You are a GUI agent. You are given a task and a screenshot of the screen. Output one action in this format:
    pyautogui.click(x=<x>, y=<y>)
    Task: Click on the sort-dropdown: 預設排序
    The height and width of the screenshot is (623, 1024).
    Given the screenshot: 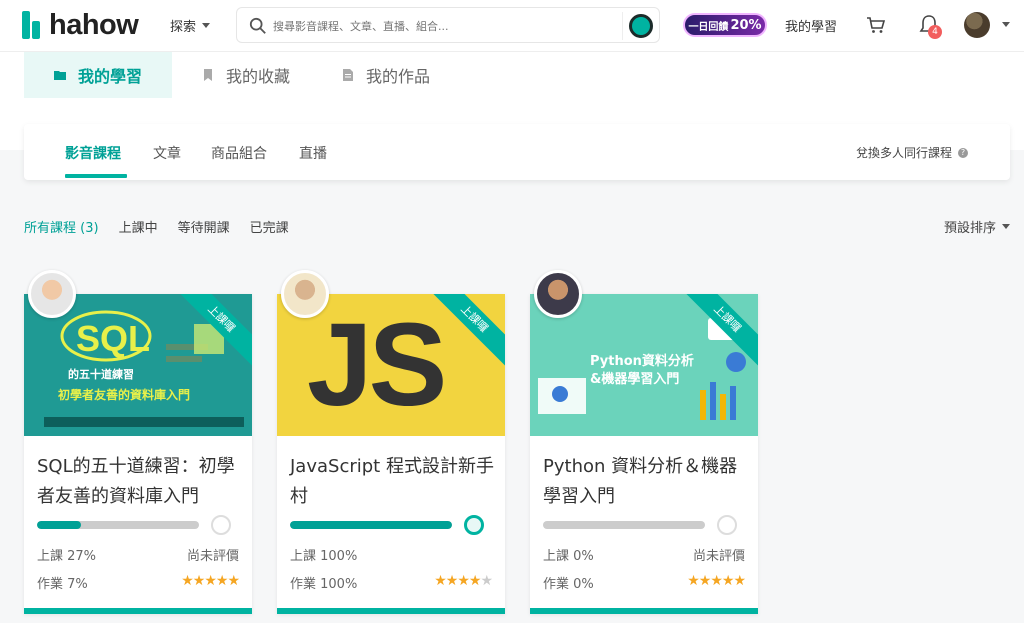 What is the action you would take?
    pyautogui.click(x=977, y=226)
    